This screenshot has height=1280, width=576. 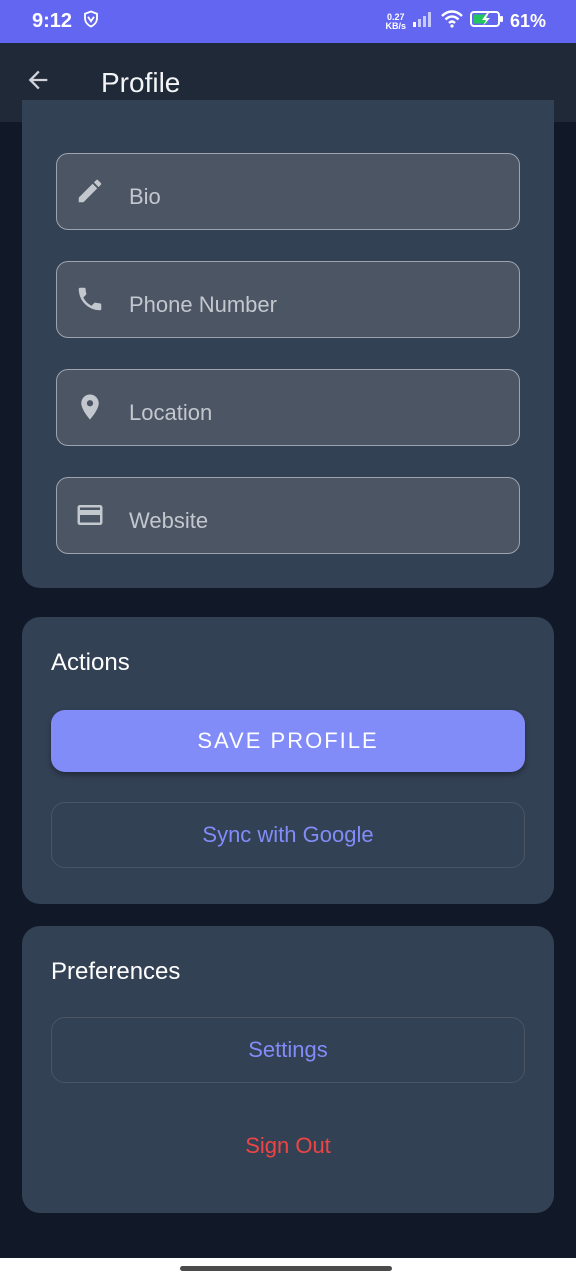 What do you see at coordinates (288, 741) in the screenshot?
I see `save-profile-button: SAVE PROFILE` at bounding box center [288, 741].